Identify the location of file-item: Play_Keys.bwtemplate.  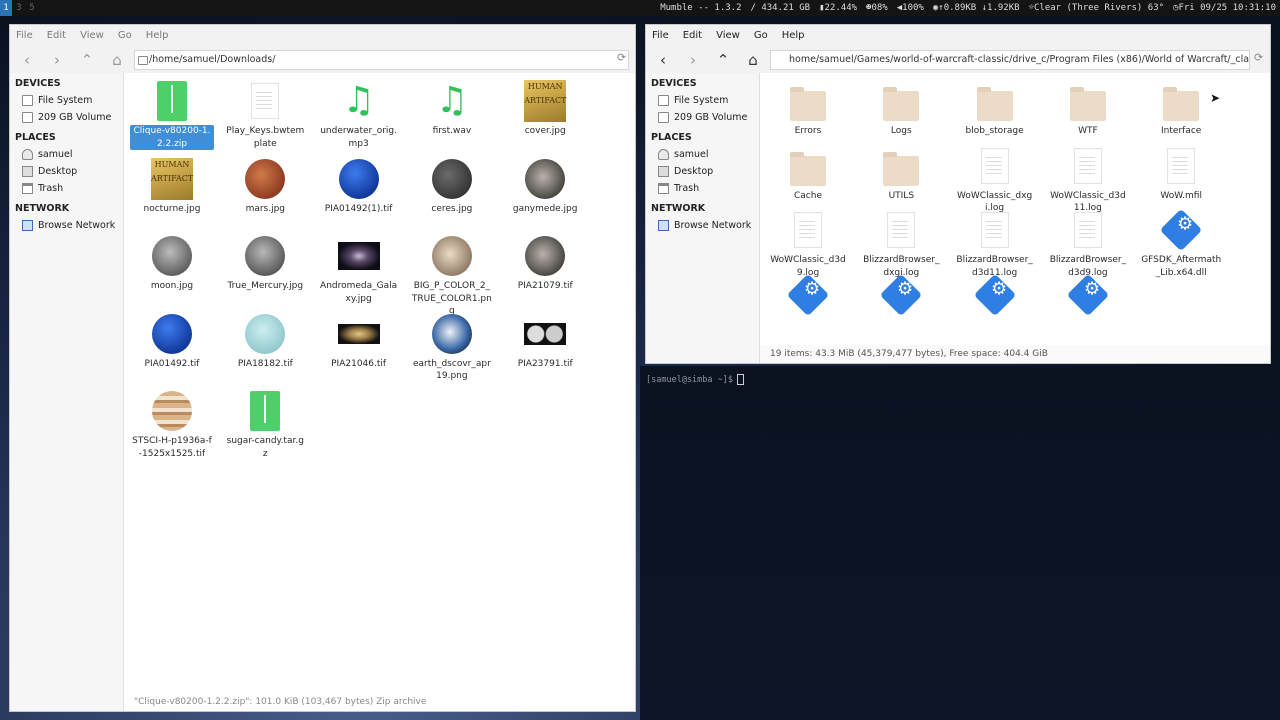
(265, 114).